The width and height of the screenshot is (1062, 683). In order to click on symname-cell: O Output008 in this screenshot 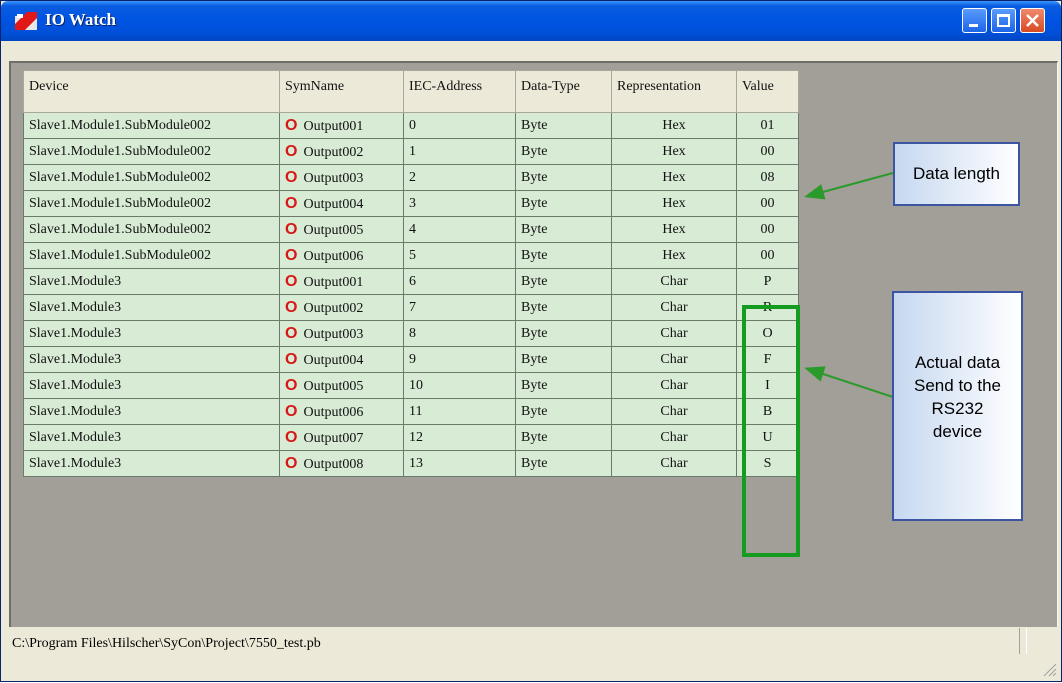, I will do `click(341, 463)`.